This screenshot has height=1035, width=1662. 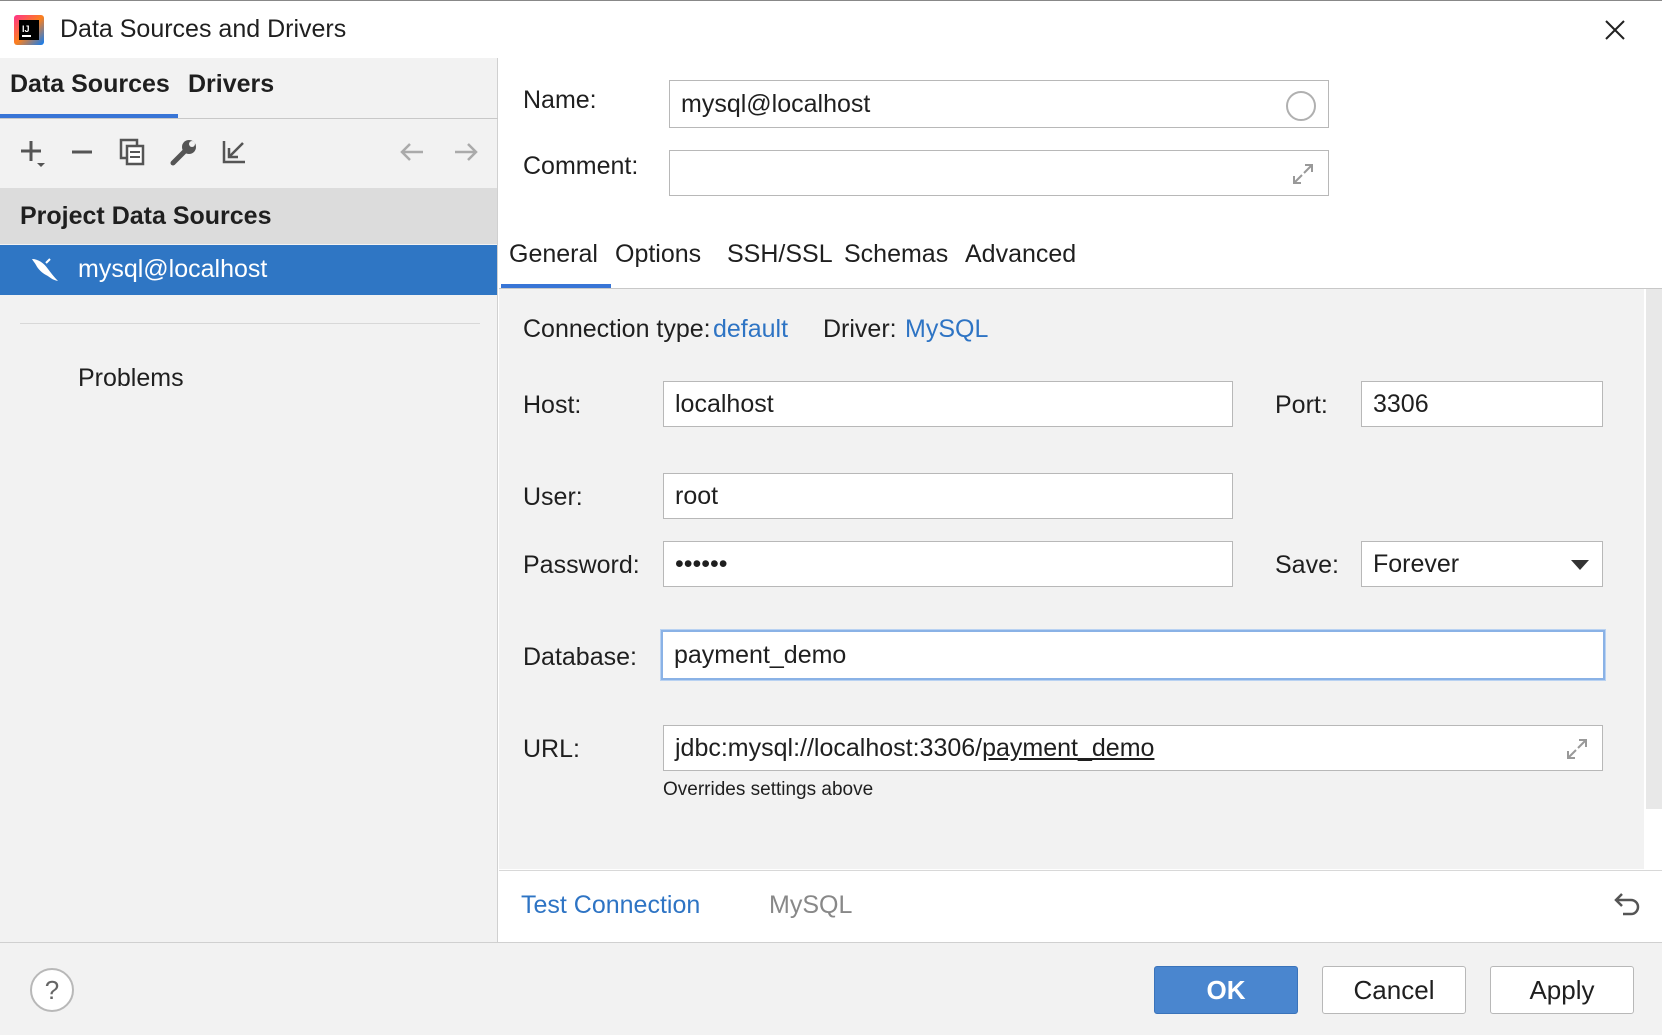 I want to click on name-field: mysql@localhost, so click(x=999, y=104).